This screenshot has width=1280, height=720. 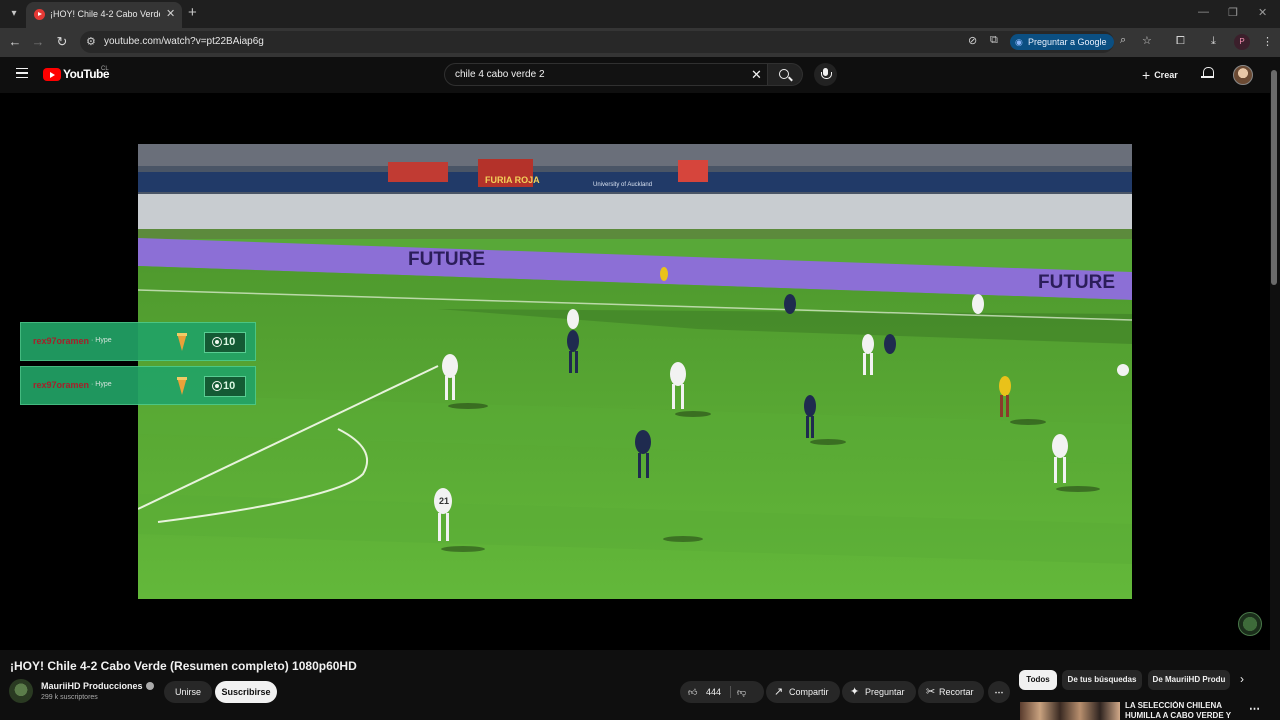 I want to click on chevron-right-icon: ›, so click(x=1242, y=679).